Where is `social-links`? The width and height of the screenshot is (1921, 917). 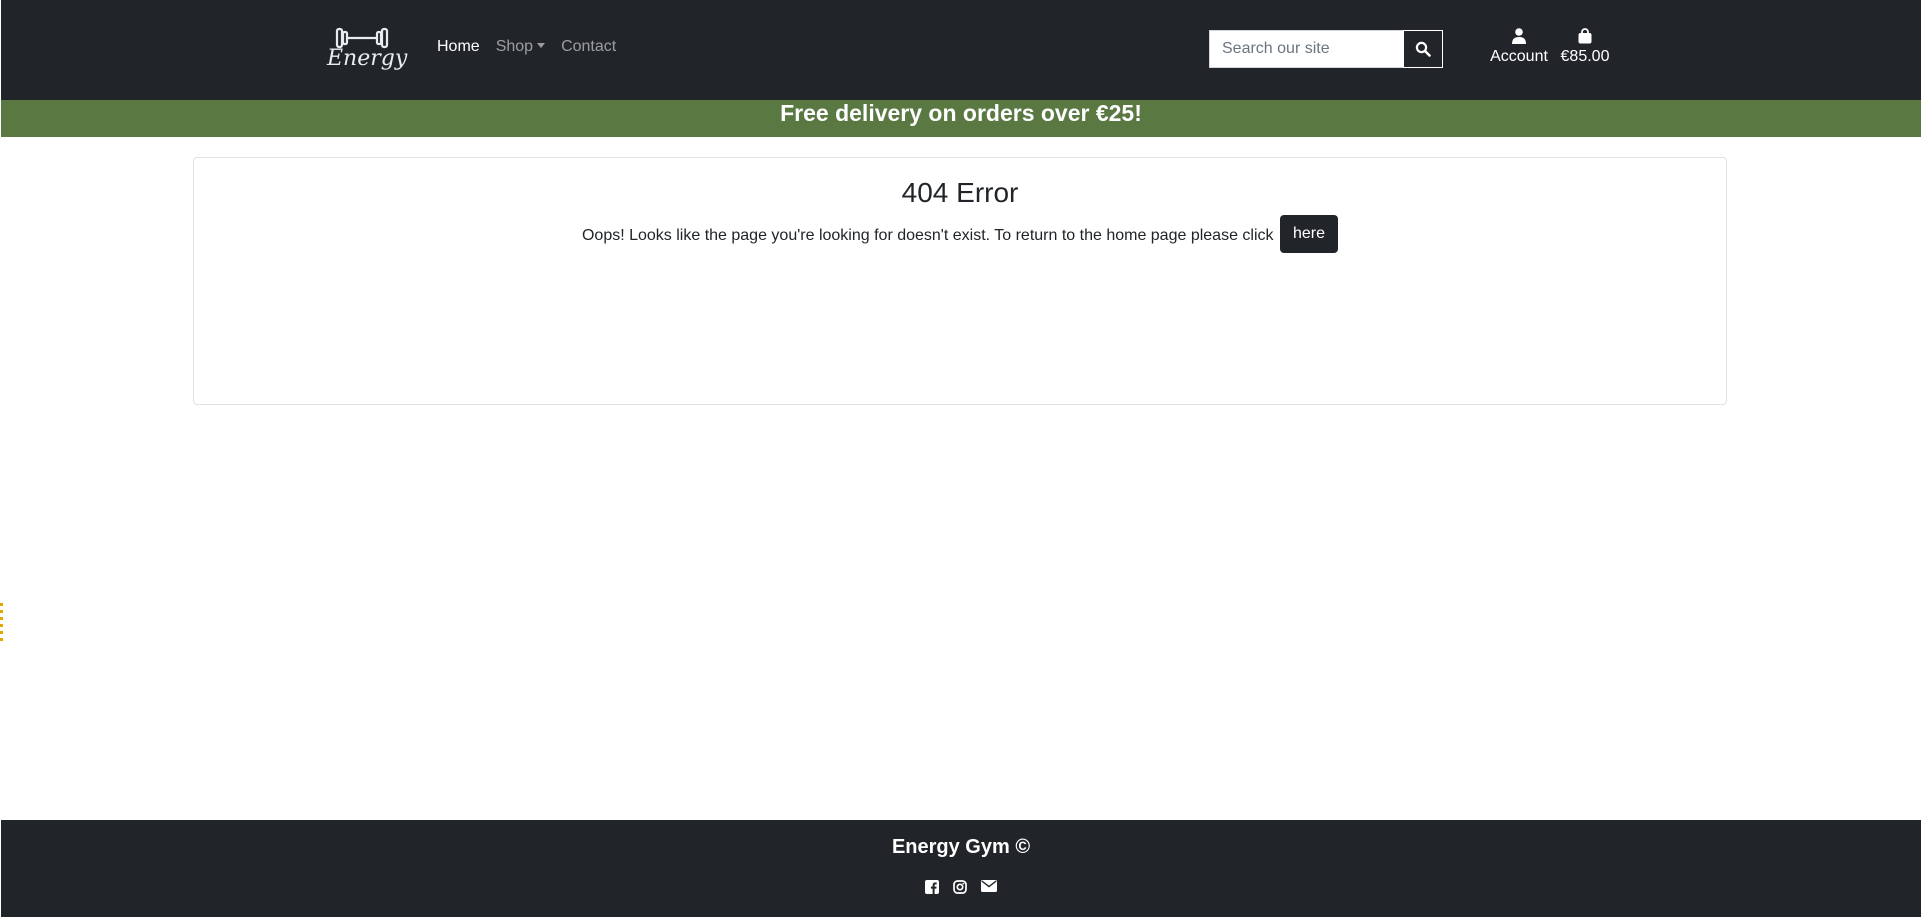 social-links is located at coordinates (961, 887).